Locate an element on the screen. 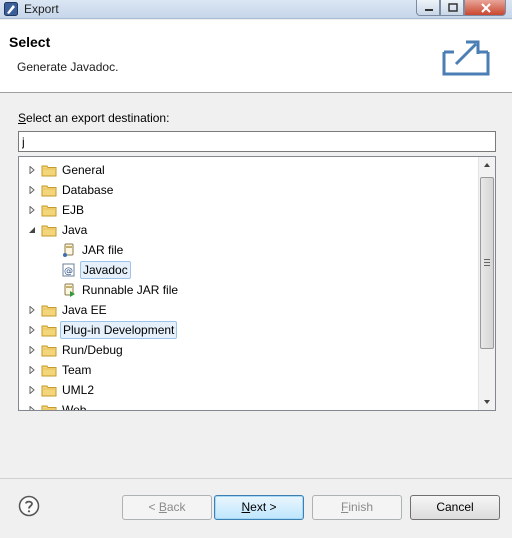 This screenshot has width=512, height=538. minimize-button is located at coordinates (428, 8).